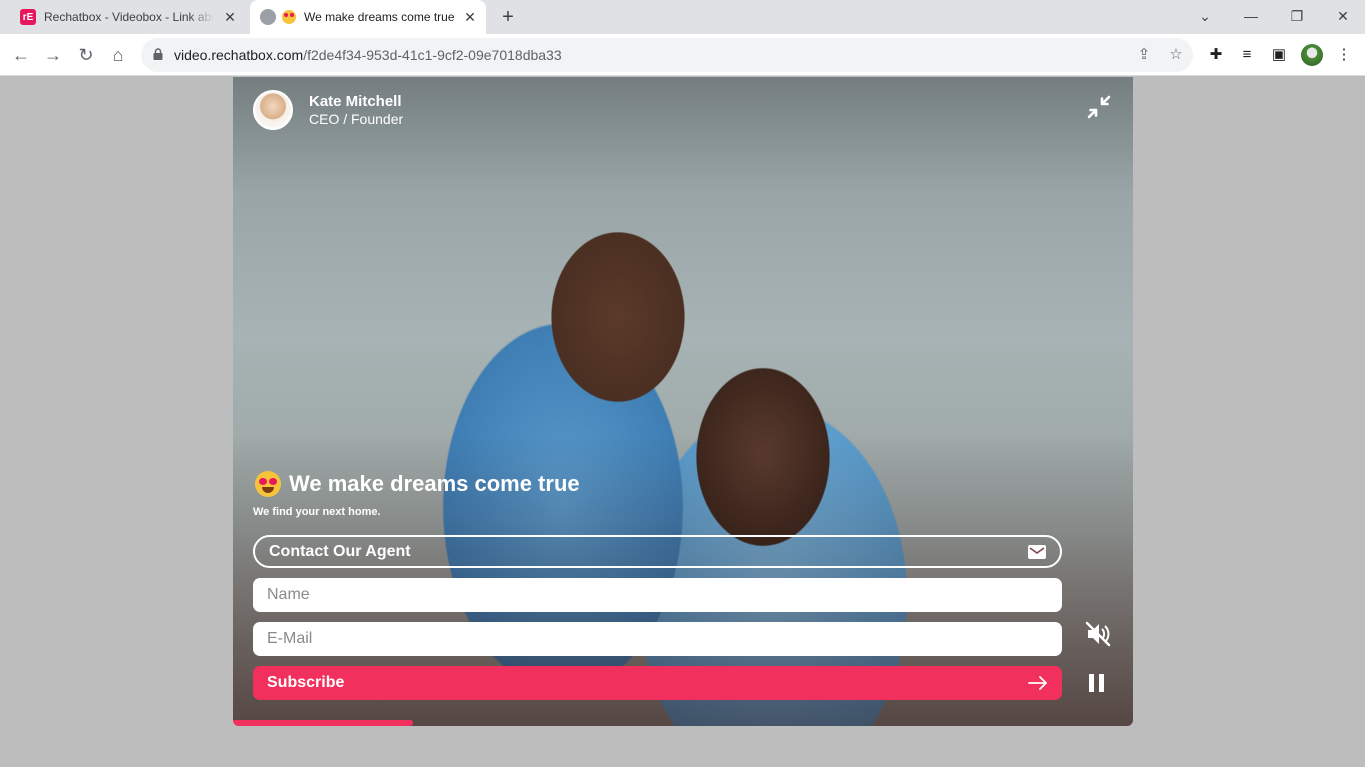 This screenshot has height=767, width=1365. What do you see at coordinates (306, 682) in the screenshot?
I see `subscribe-label: Subscribe` at bounding box center [306, 682].